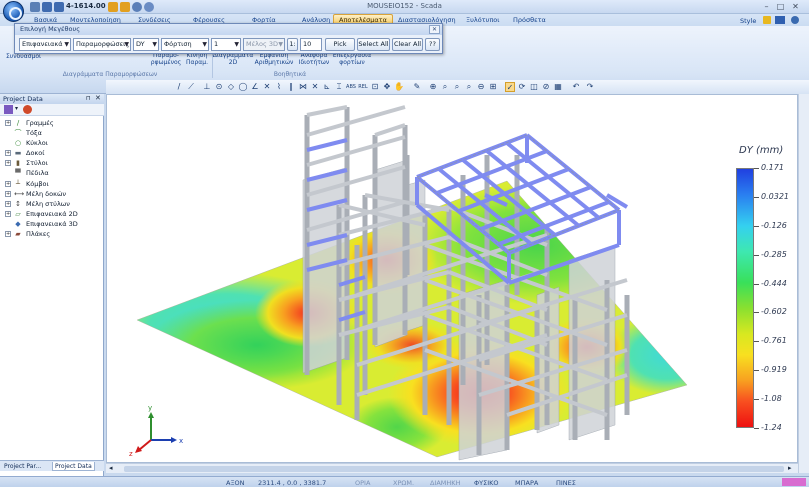 The width and height of the screenshot is (809, 487). I want to click on rel-coords-icon: REL, so click(363, 87).